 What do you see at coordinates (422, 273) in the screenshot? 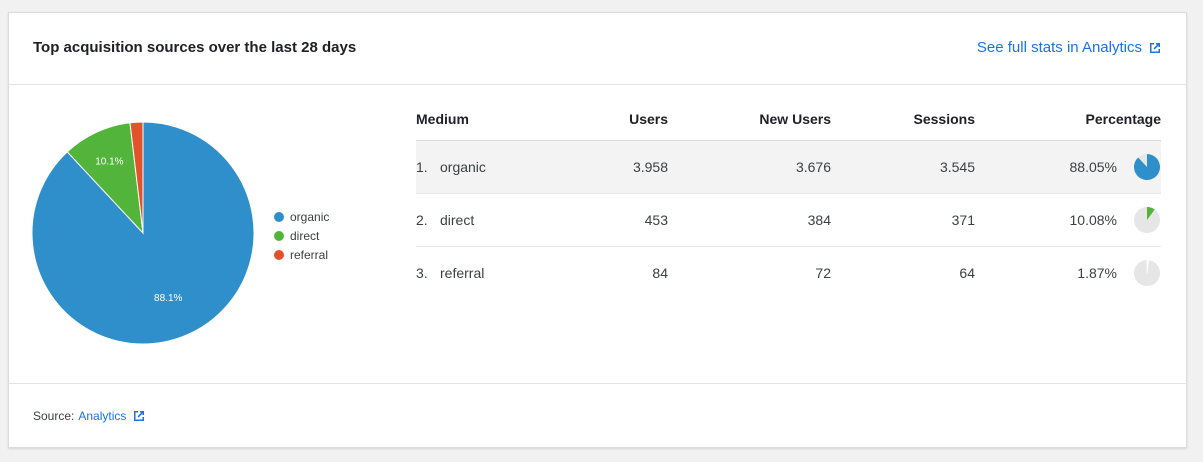
I see `row-rank: 3.` at bounding box center [422, 273].